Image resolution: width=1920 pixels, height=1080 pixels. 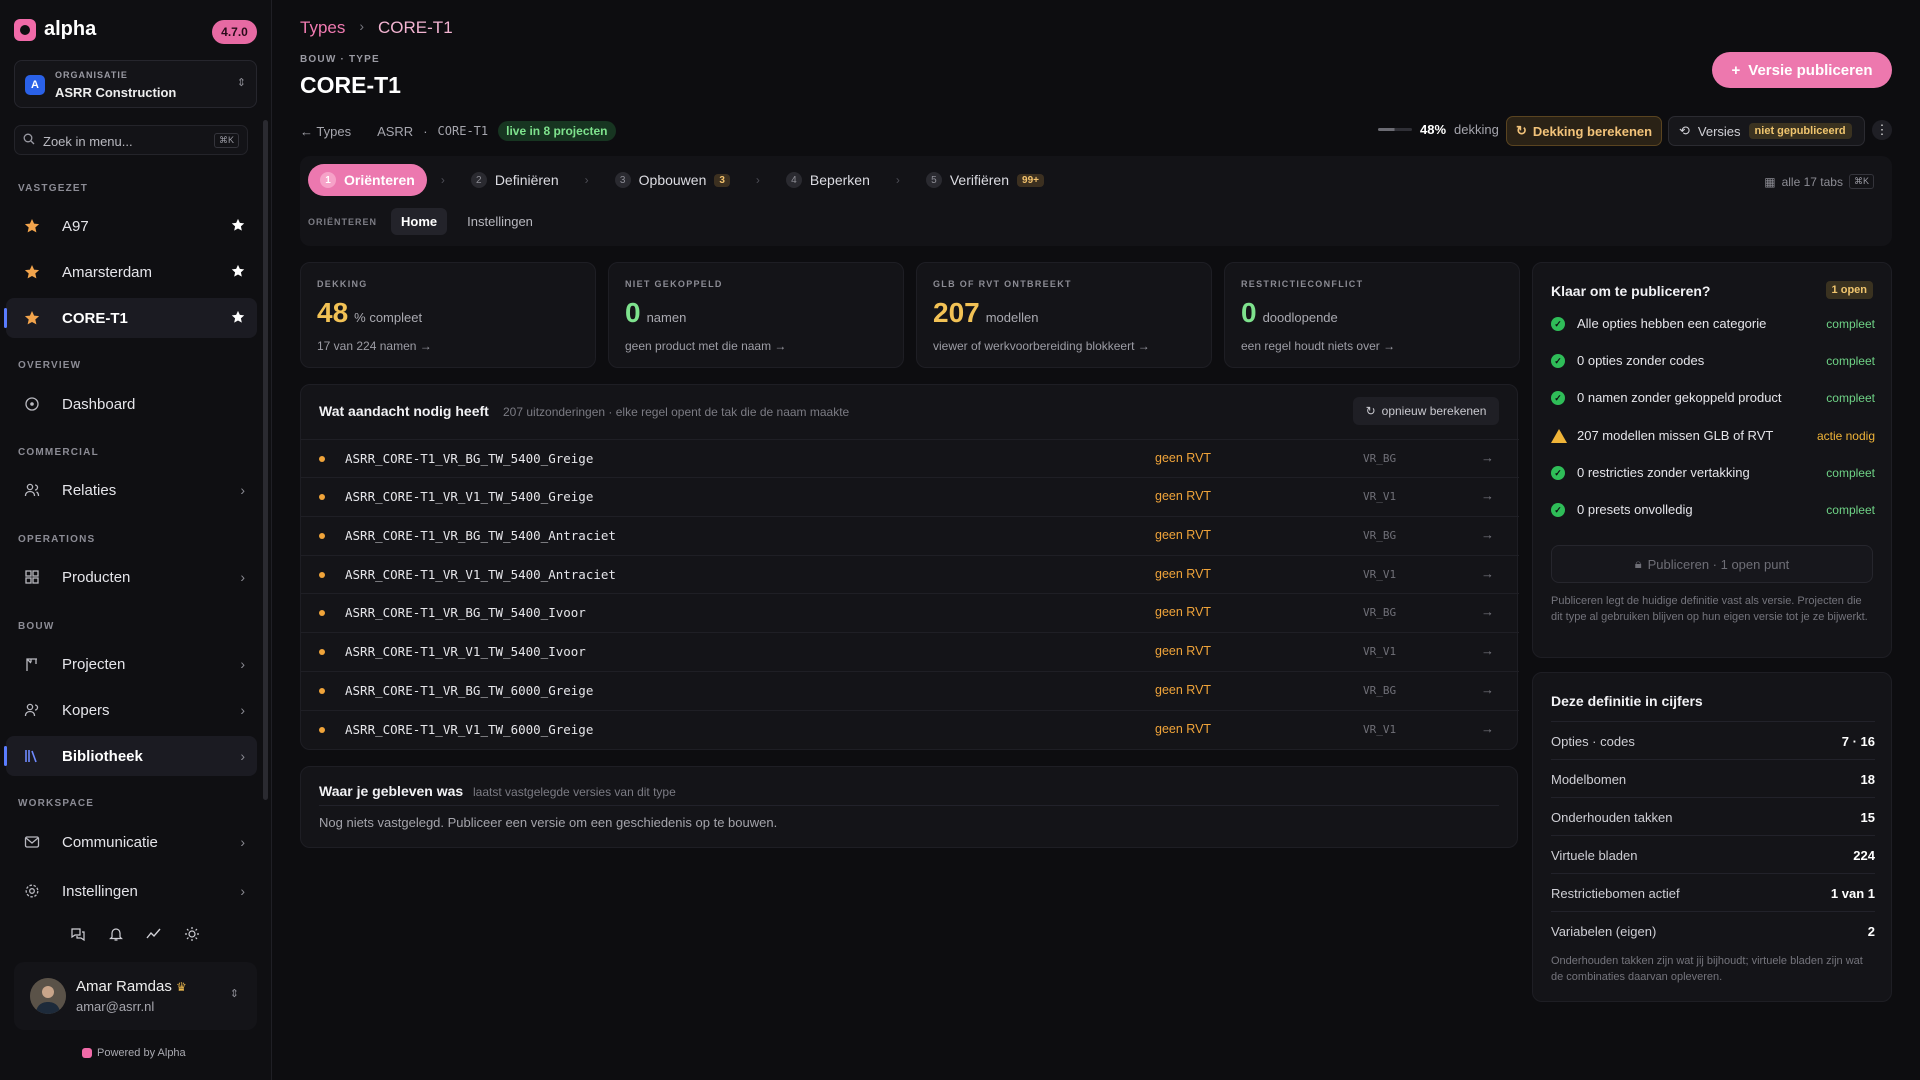 What do you see at coordinates (78, 934) in the screenshot?
I see `chat-icon` at bounding box center [78, 934].